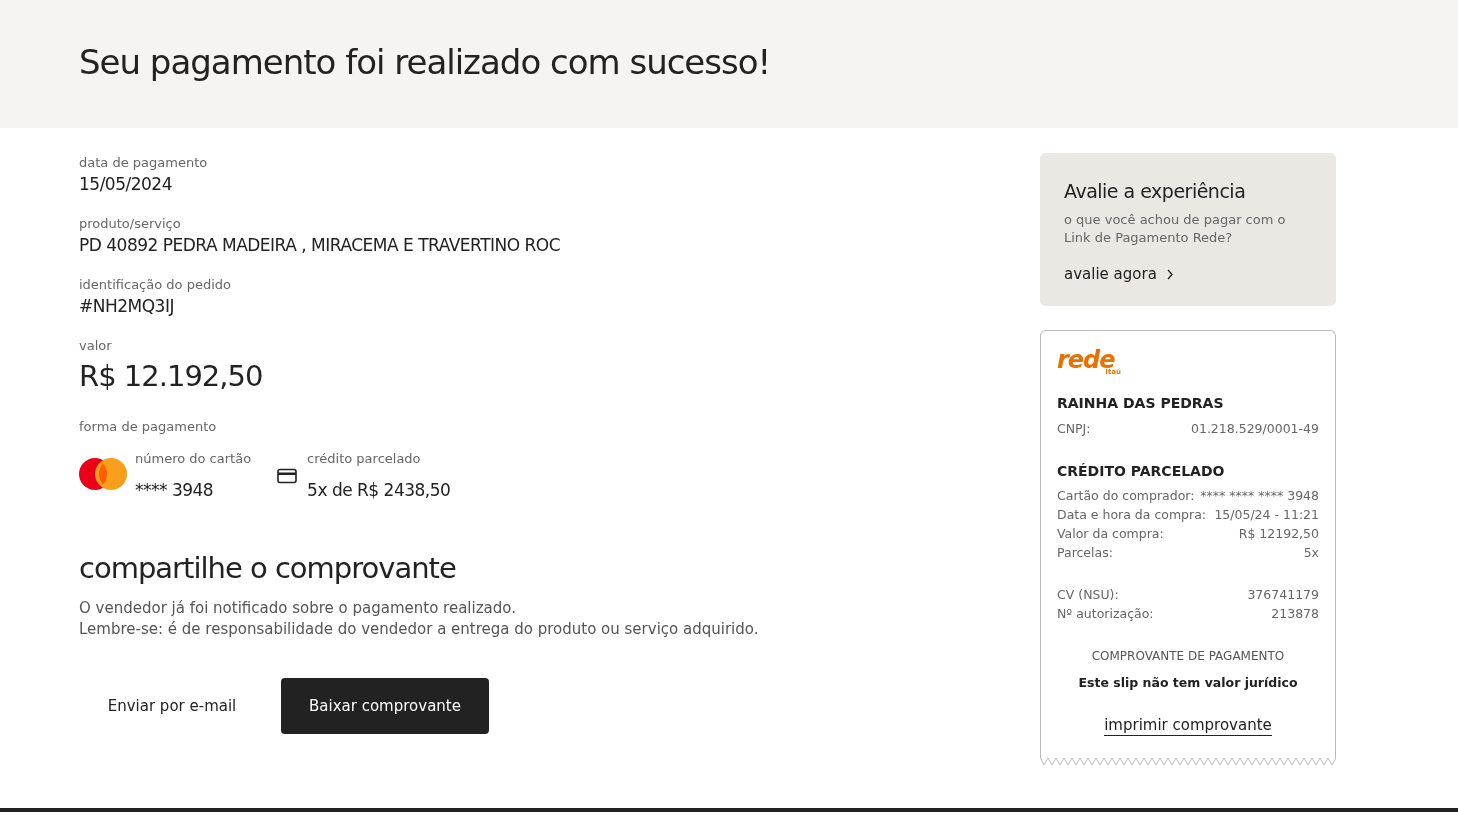 The image size is (1458, 816). I want to click on field-label: data de pagamento, so click(144, 163).